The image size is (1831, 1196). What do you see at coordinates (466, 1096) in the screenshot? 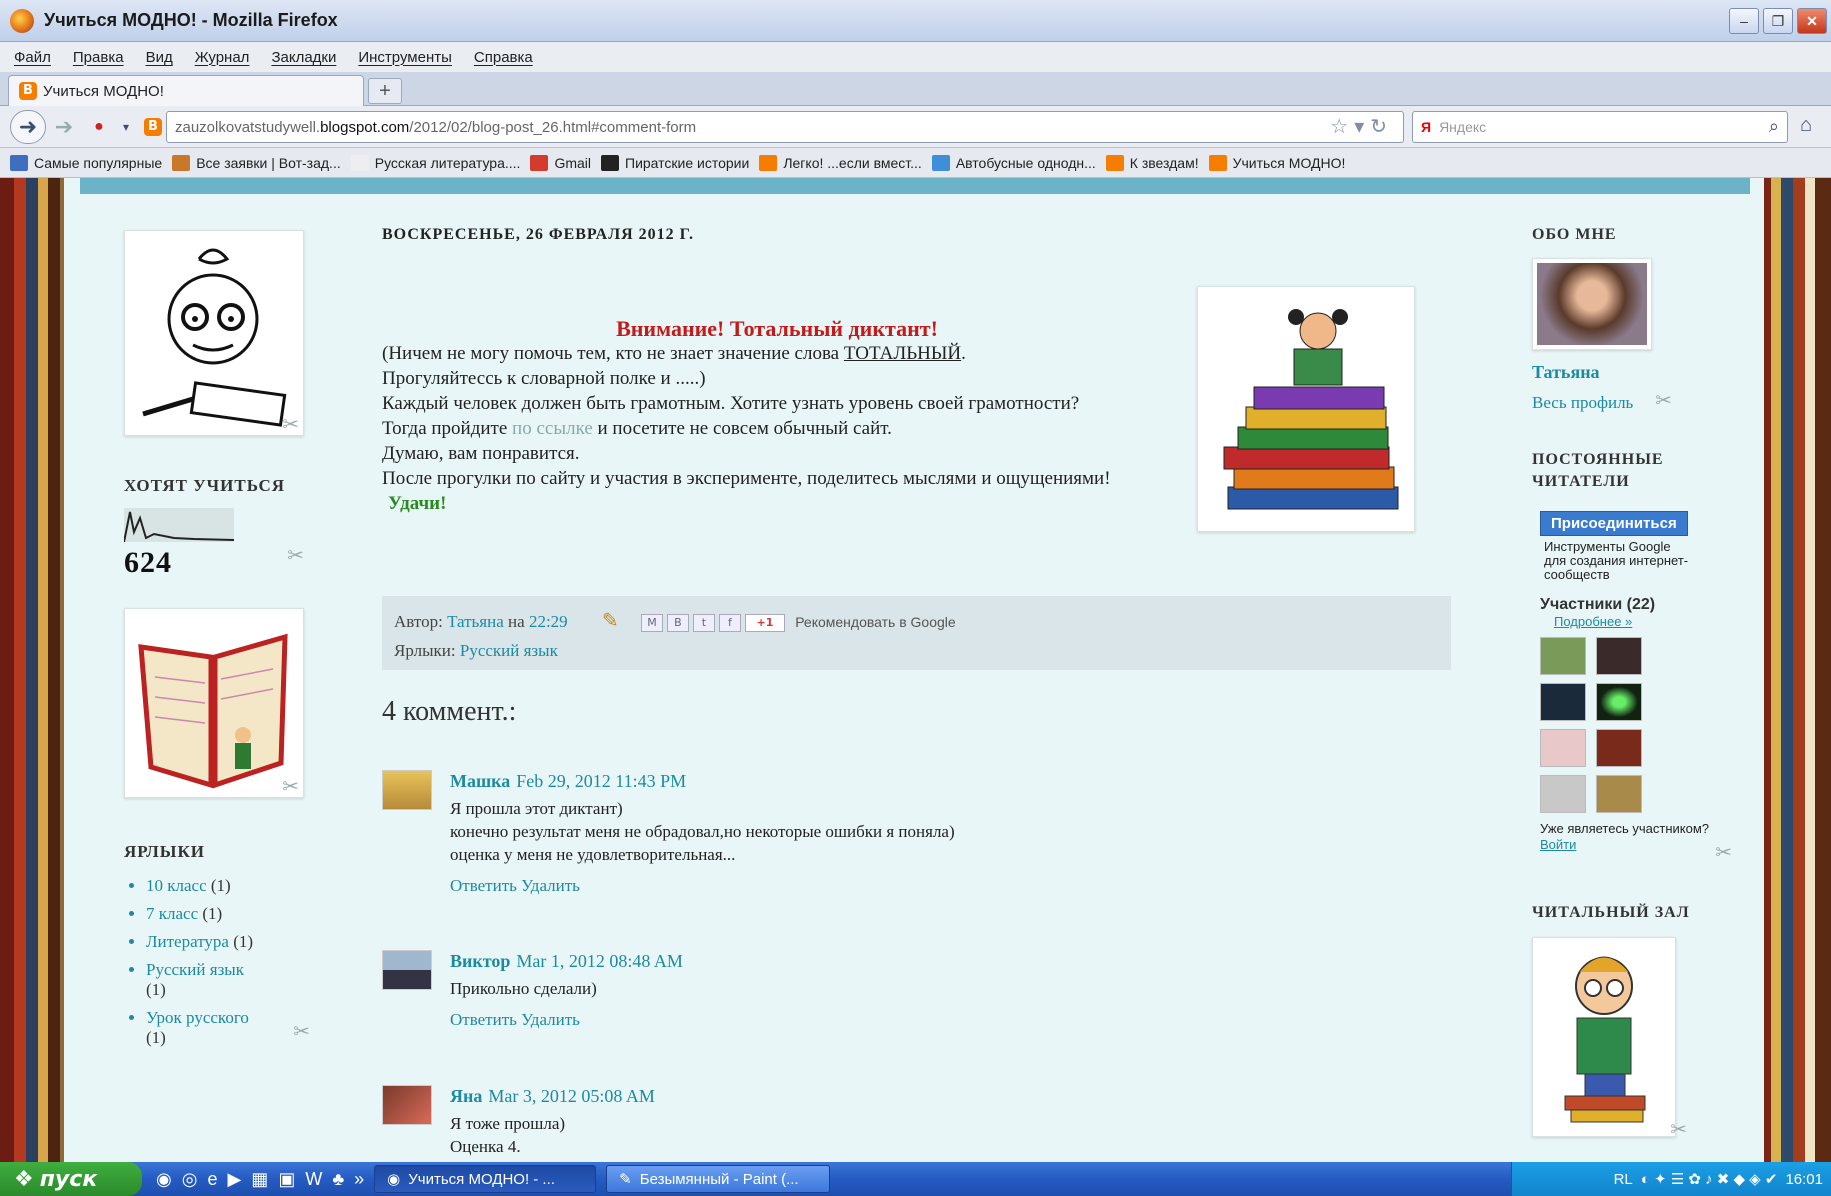
I see `comment-author: Яна` at bounding box center [466, 1096].